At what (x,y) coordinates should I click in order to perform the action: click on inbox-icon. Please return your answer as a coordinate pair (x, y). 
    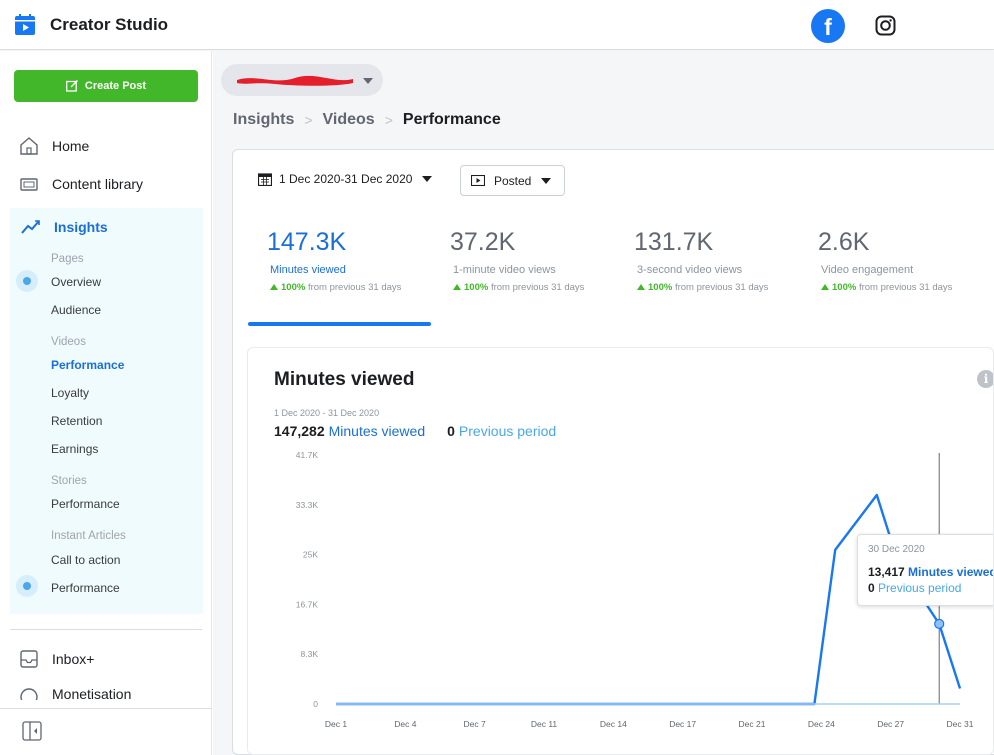
    Looking at the image, I should click on (29, 659).